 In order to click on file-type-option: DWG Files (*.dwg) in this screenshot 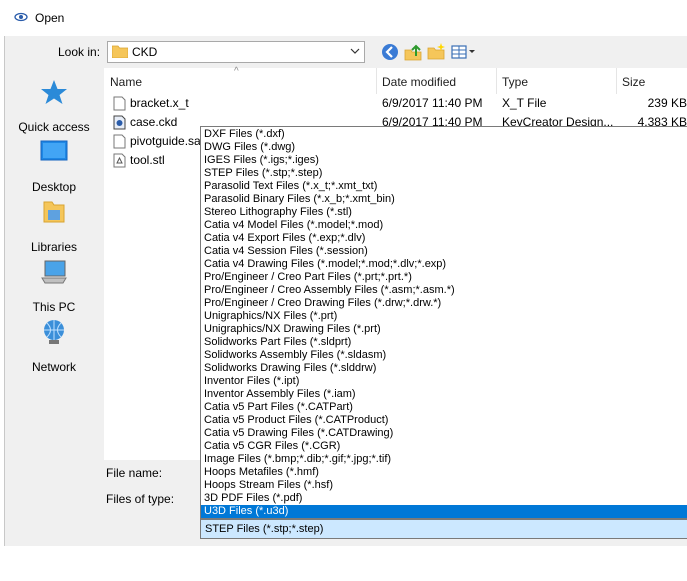, I will do `click(444, 147)`.